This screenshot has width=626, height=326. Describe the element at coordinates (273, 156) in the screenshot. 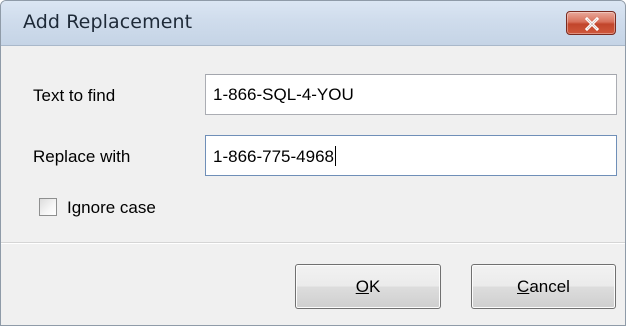

I see `replace-with-value: 1-866-775-4968` at that location.